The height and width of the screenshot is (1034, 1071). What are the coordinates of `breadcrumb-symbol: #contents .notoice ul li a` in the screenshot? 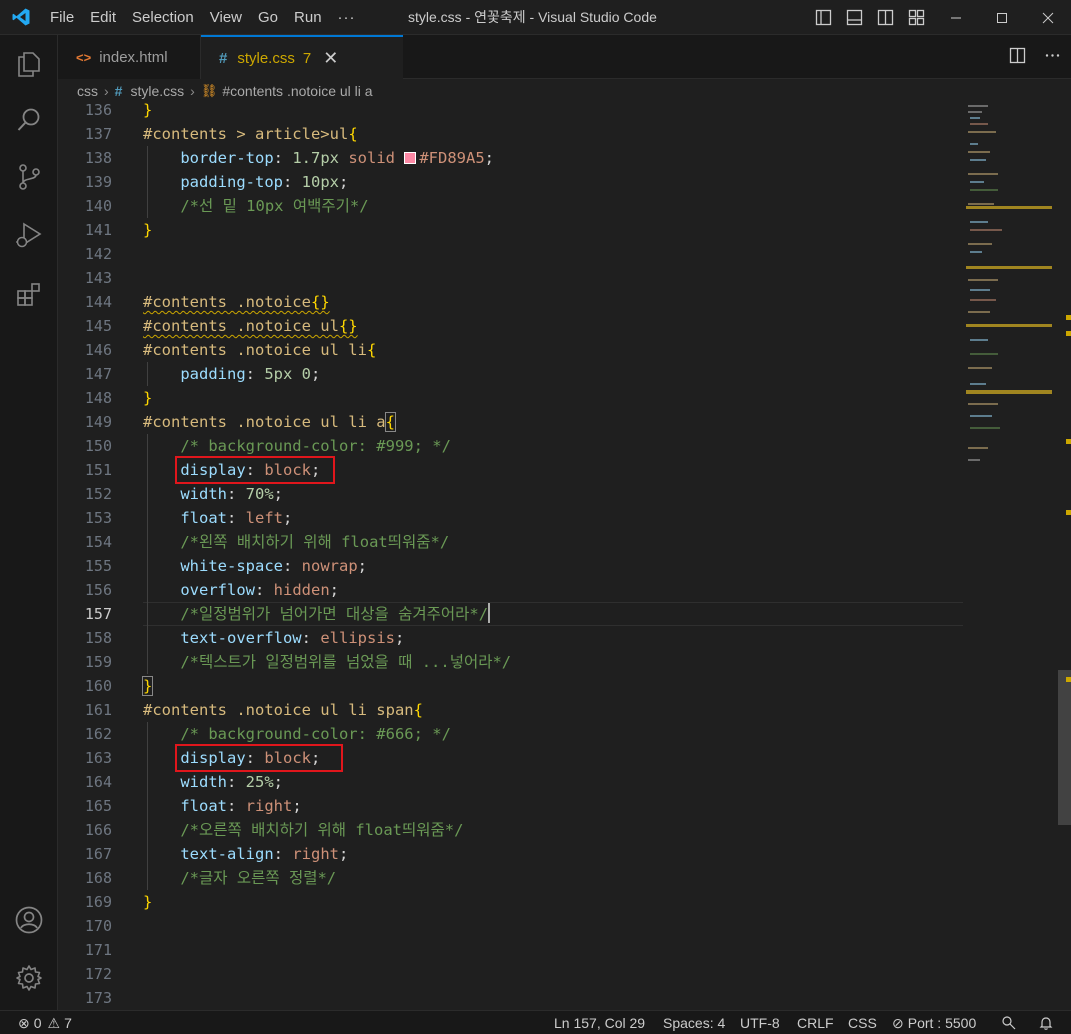 It's located at (297, 91).